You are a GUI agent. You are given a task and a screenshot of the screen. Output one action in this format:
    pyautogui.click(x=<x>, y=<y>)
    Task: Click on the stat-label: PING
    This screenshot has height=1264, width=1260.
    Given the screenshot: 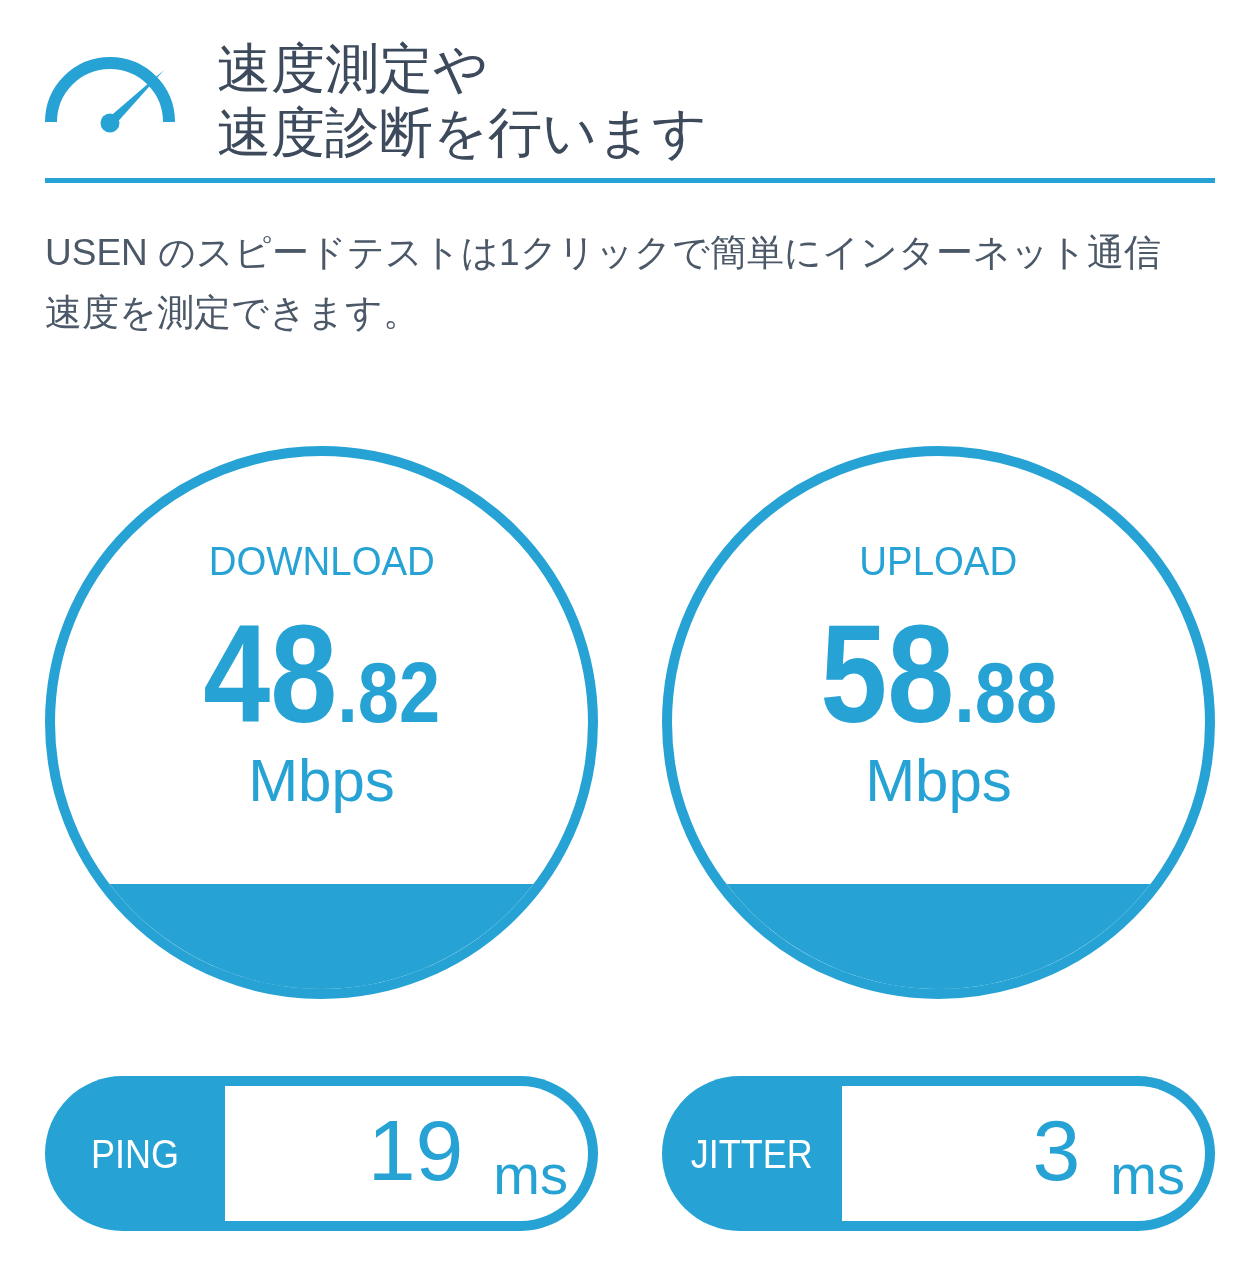 What is the action you would take?
    pyautogui.click(x=135, y=1153)
    